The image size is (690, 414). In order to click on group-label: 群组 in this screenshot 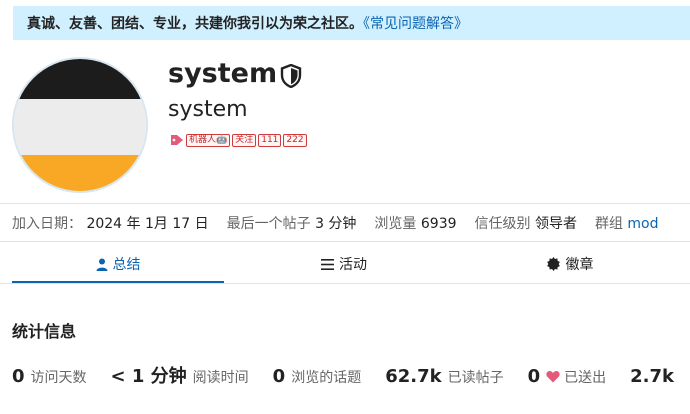, I will do `click(608, 224)`.